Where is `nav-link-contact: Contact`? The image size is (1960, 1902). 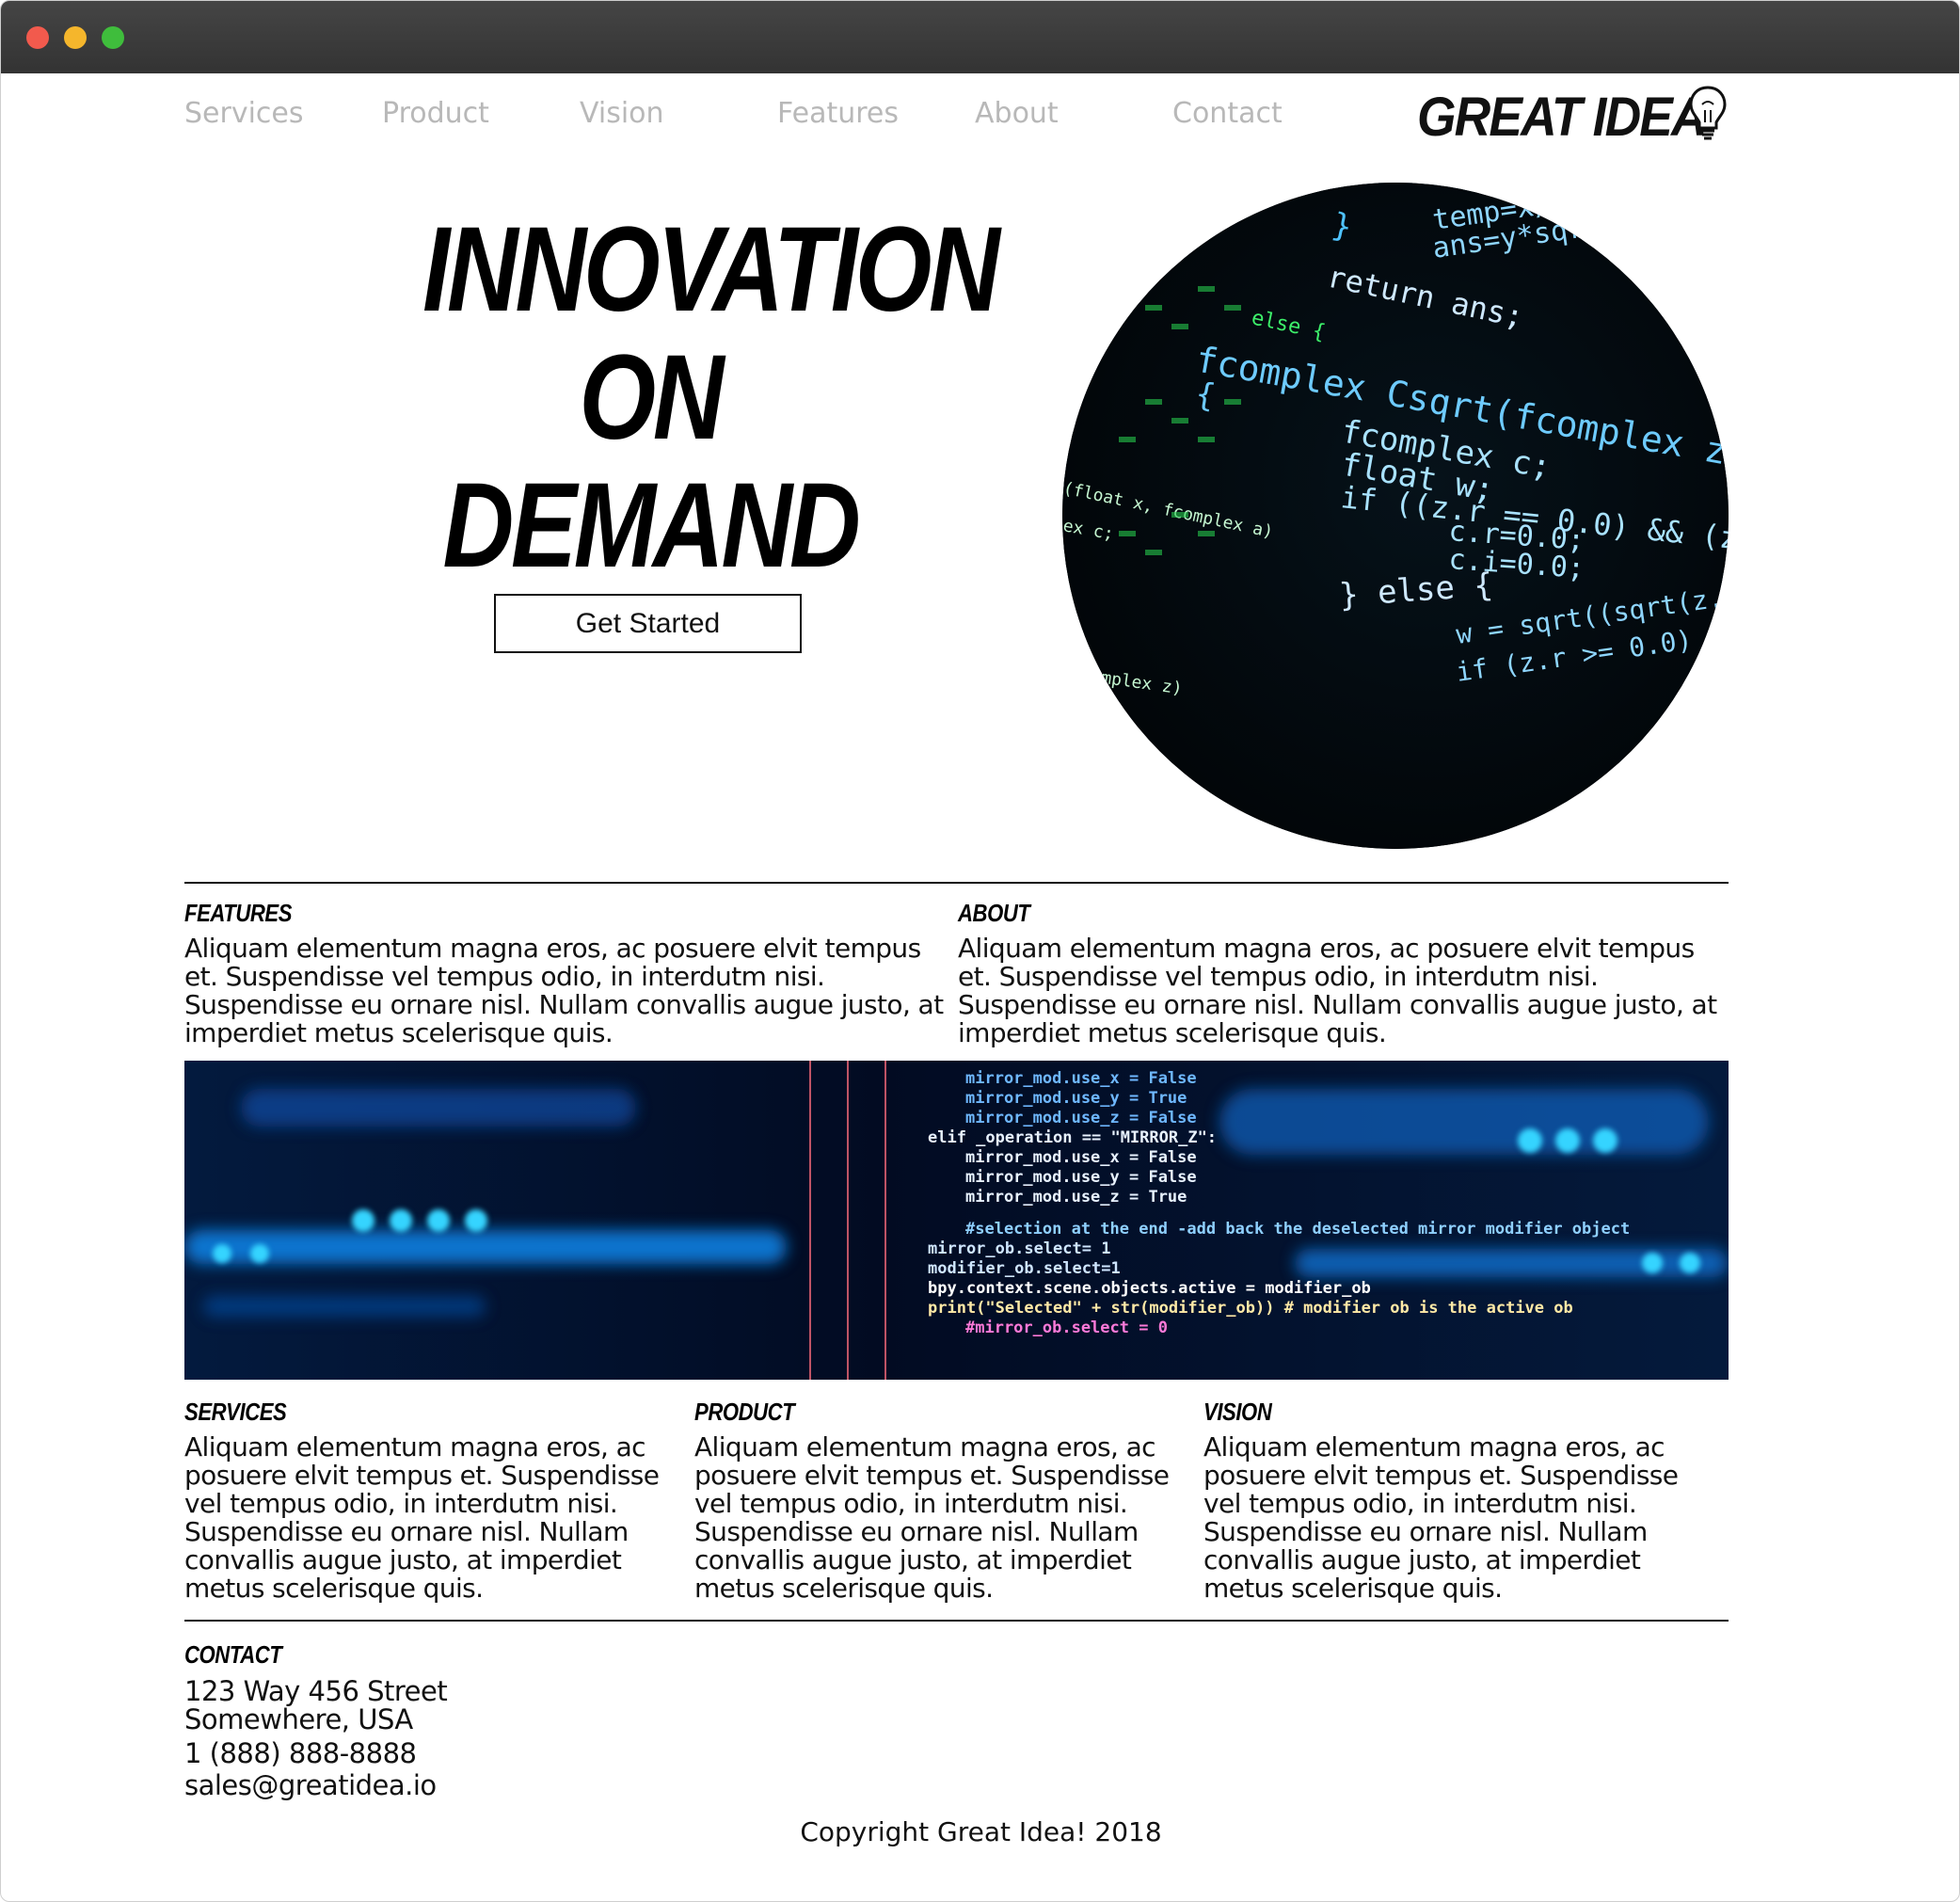
nav-link-contact: Contact is located at coordinates (1227, 114).